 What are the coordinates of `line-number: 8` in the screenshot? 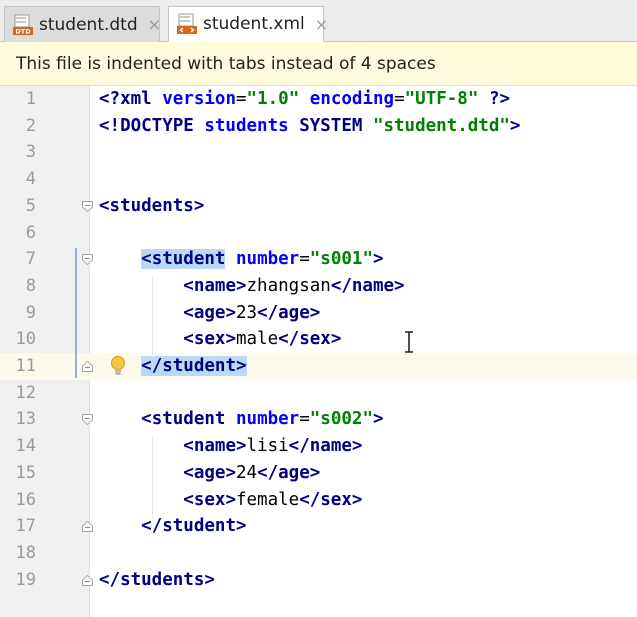 It's located at (30, 285).